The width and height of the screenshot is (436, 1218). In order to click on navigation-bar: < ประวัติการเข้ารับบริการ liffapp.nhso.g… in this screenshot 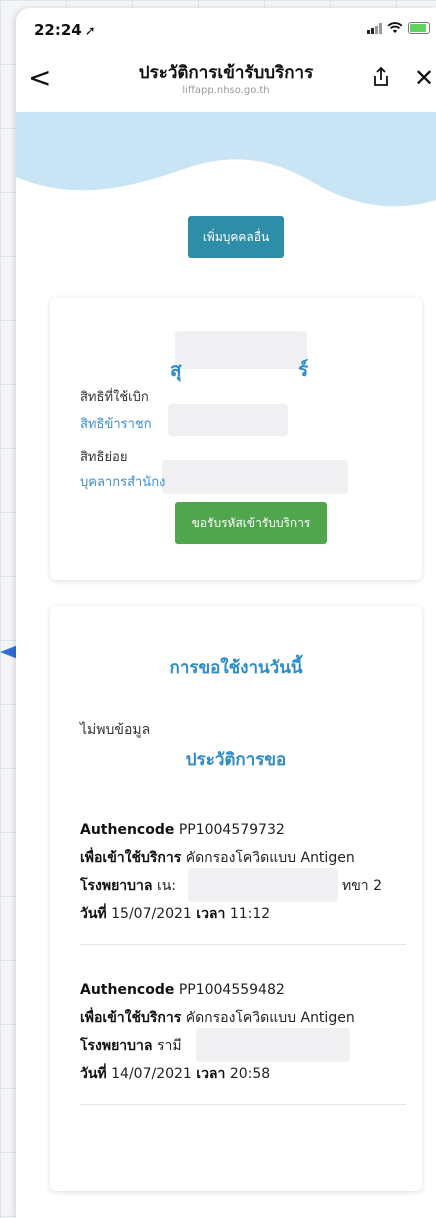, I will do `click(226, 82)`.